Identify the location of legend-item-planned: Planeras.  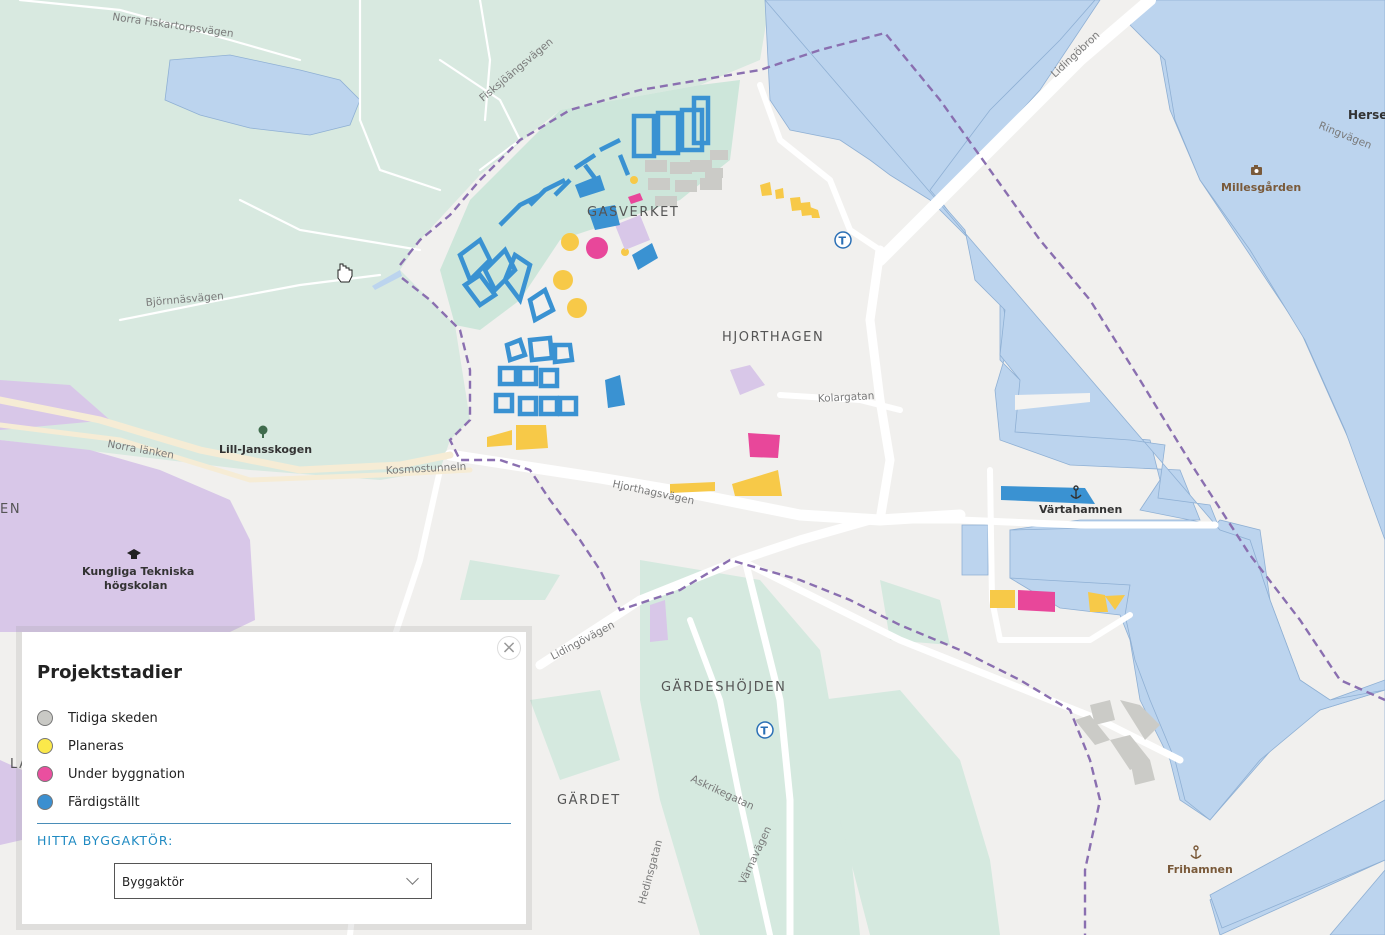
(111, 746).